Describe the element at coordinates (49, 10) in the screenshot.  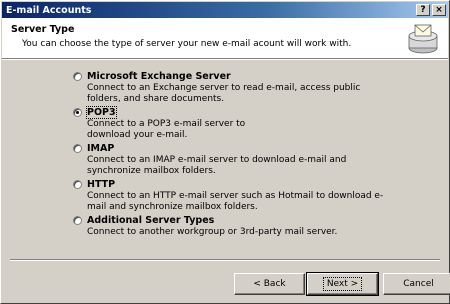
I see `window-title: E-mail Accounts` at that location.